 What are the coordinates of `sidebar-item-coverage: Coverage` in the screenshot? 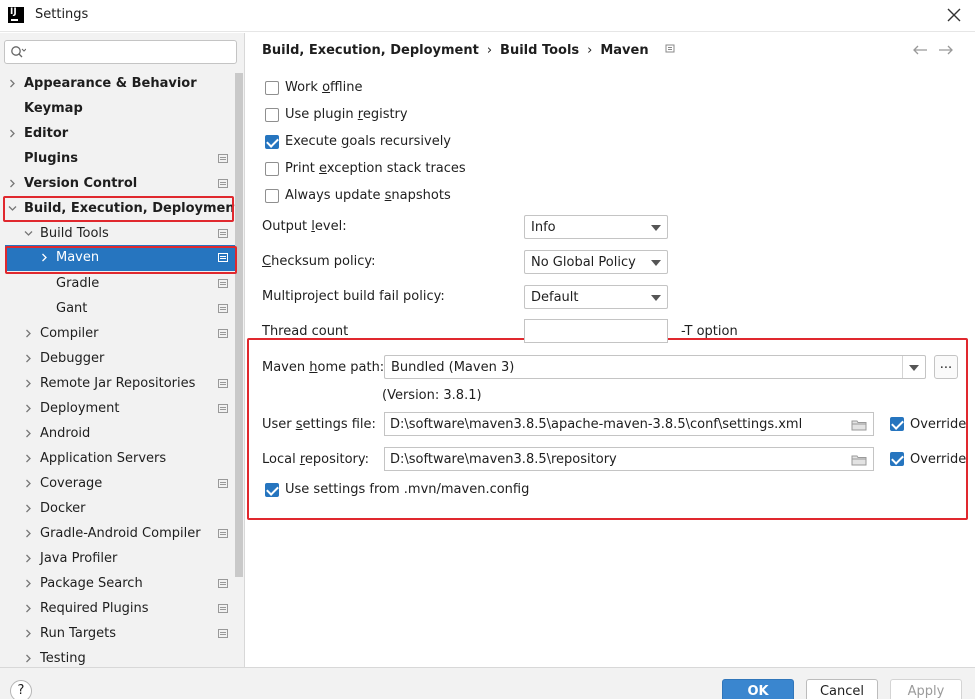 It's located at (117, 483).